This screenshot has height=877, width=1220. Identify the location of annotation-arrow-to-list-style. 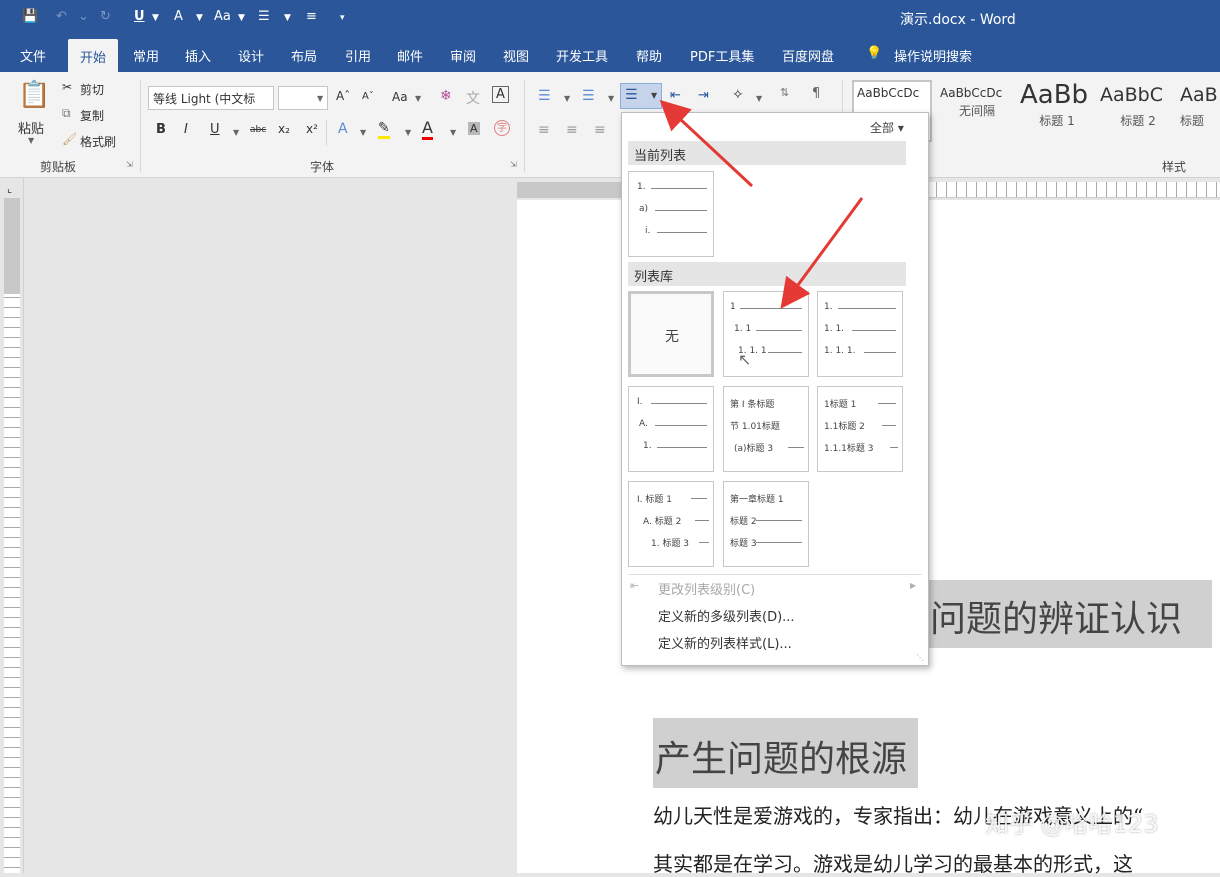
(822, 253).